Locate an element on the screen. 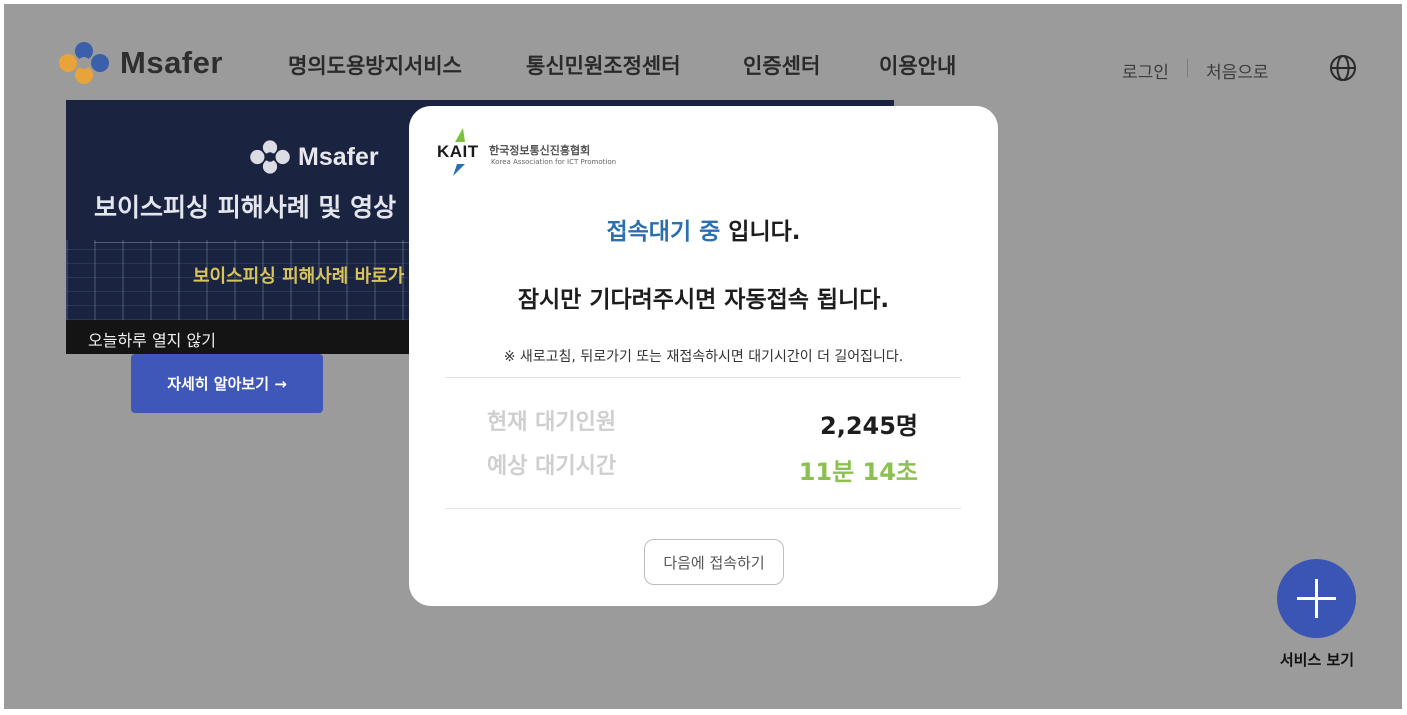 The height and width of the screenshot is (715, 1407). queue-count-value: 2,245명 is located at coordinates (869, 426).